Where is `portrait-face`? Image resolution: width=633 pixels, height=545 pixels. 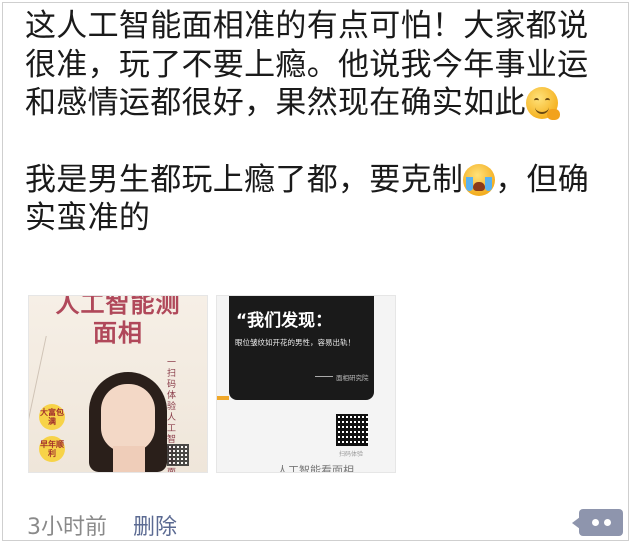
portrait-face is located at coordinates (128, 418).